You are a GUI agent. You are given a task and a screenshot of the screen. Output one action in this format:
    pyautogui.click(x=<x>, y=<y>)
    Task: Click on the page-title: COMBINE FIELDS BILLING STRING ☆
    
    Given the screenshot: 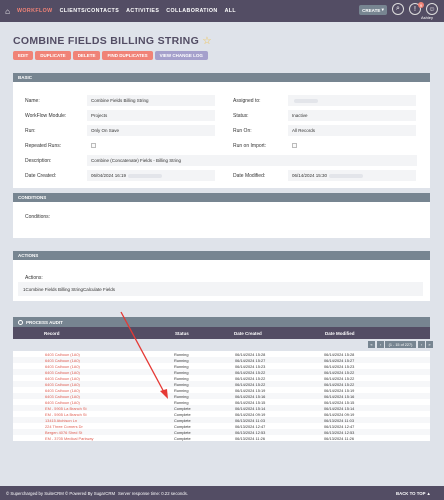 What is the action you would take?
    pyautogui.click(x=112, y=41)
    